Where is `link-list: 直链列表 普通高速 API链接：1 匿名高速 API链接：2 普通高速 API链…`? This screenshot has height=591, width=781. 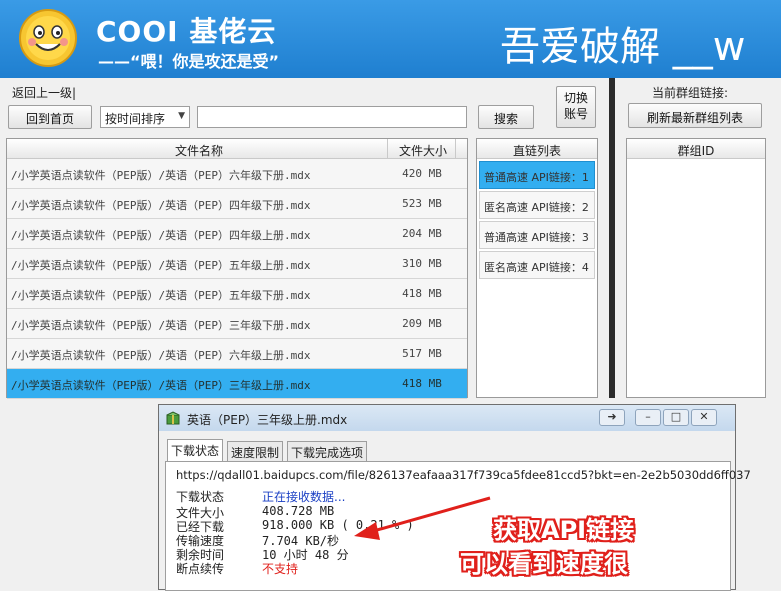
link-list: 直链列表 普通高速 API链接：1 匿名高速 API链接：2 普通高速 API链… is located at coordinates (537, 268).